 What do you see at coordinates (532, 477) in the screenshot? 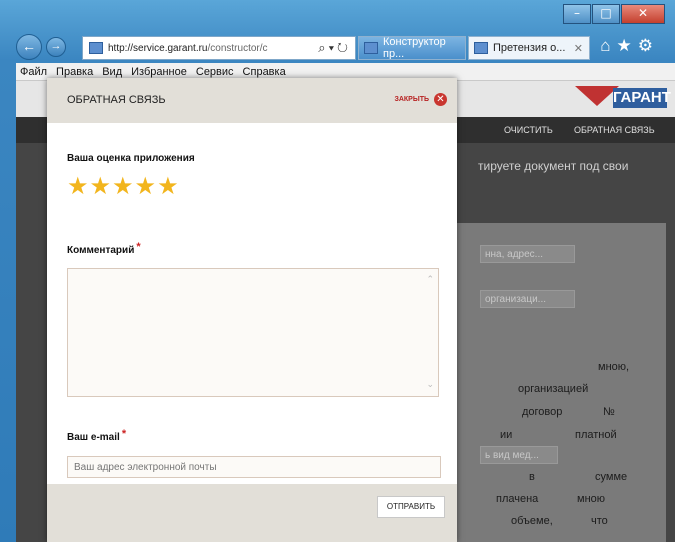
I see `body-word: в` at bounding box center [532, 477].